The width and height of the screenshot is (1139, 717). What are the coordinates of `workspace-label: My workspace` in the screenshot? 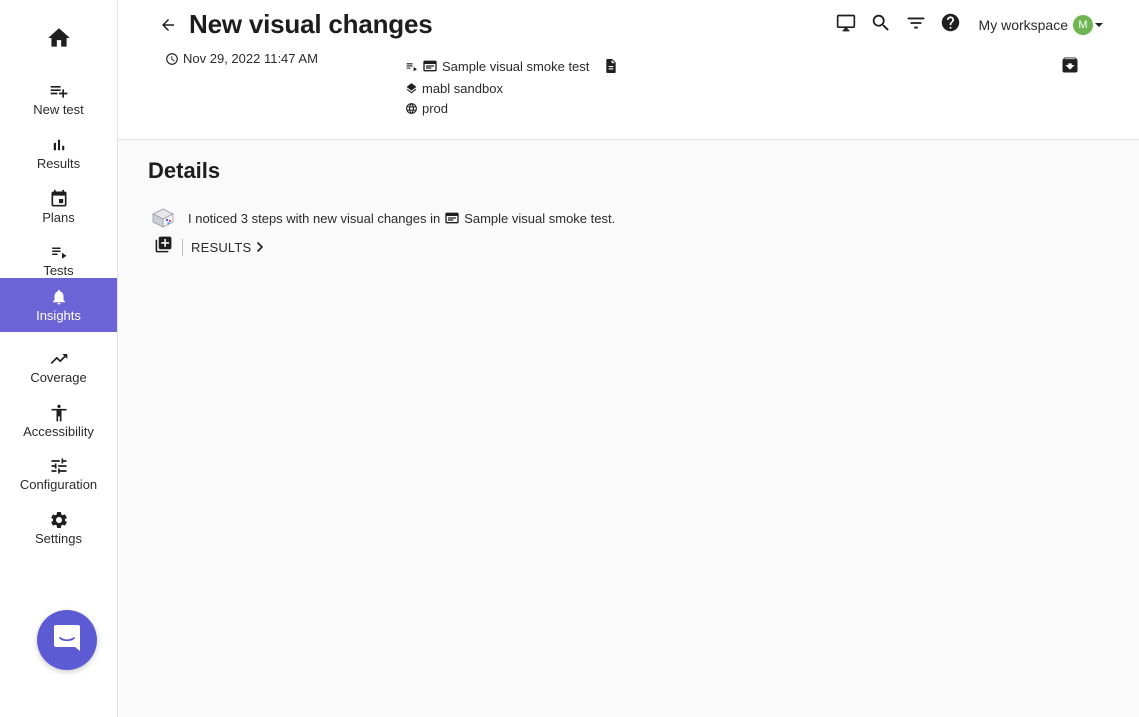 It's located at (1023, 25).